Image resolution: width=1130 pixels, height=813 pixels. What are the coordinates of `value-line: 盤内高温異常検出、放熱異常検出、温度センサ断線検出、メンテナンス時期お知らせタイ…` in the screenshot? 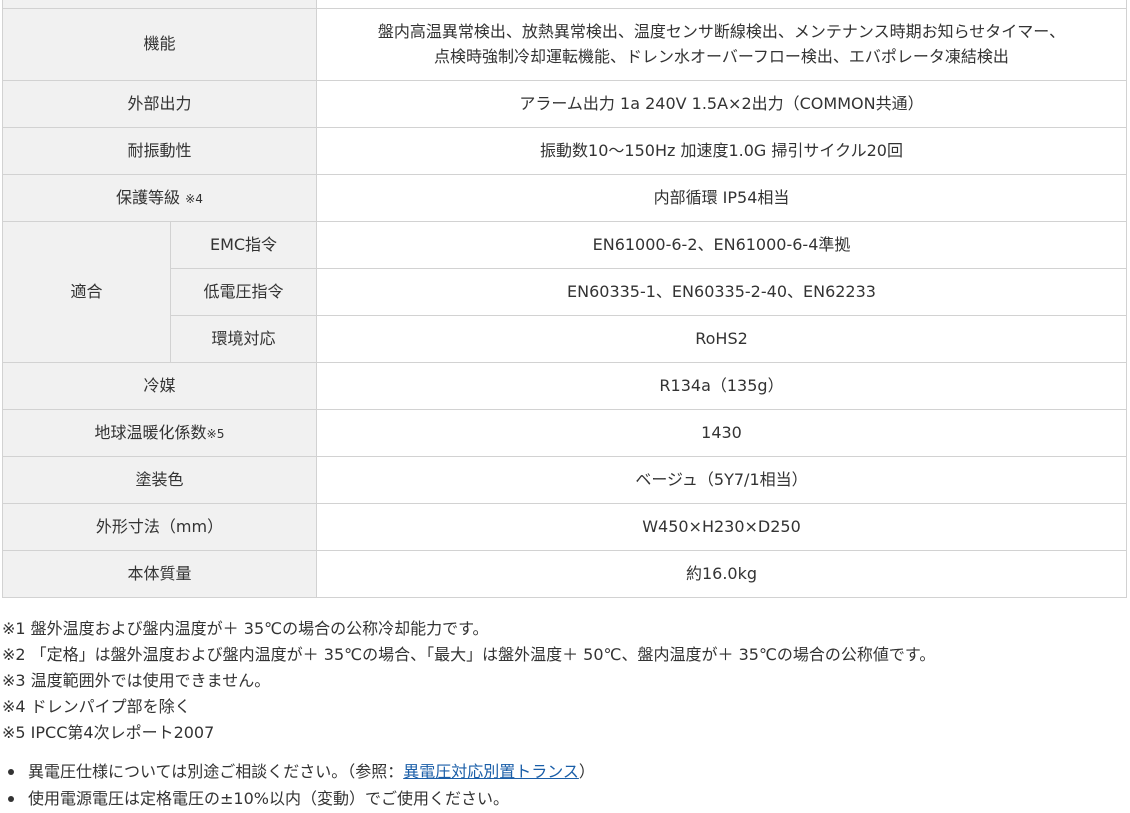 It's located at (721, 31).